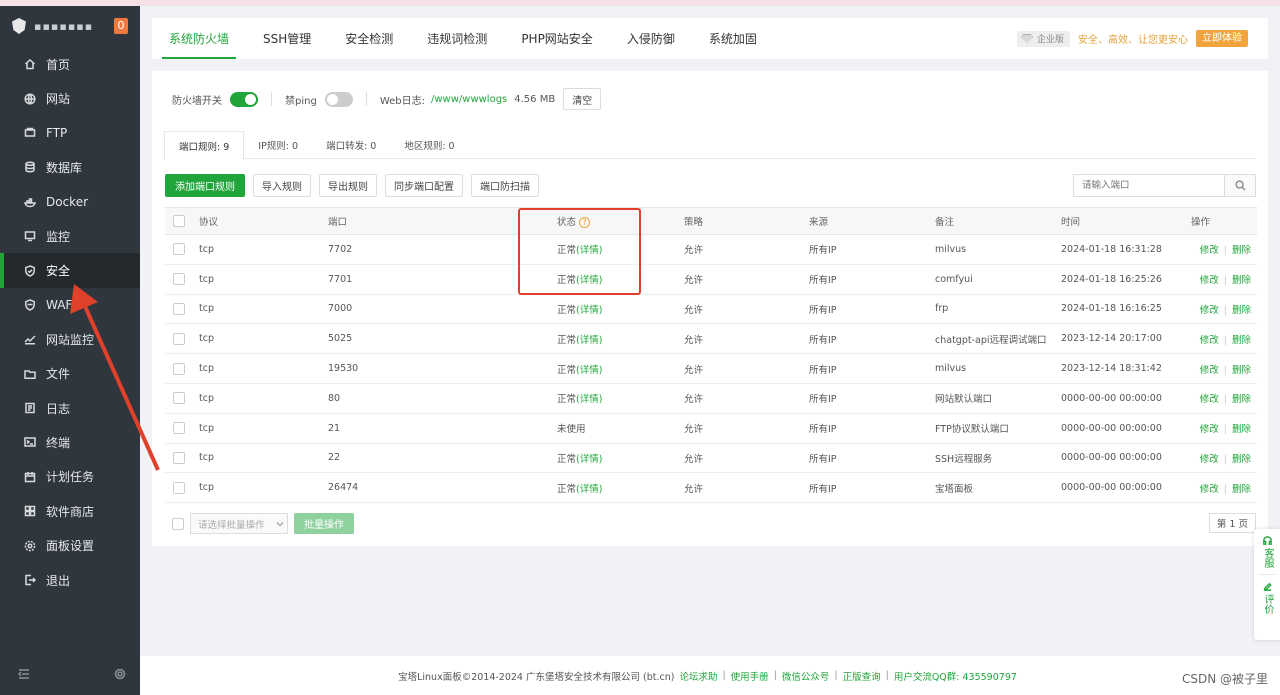  I want to click on sidebar-item-label: 数据库, so click(64, 167).